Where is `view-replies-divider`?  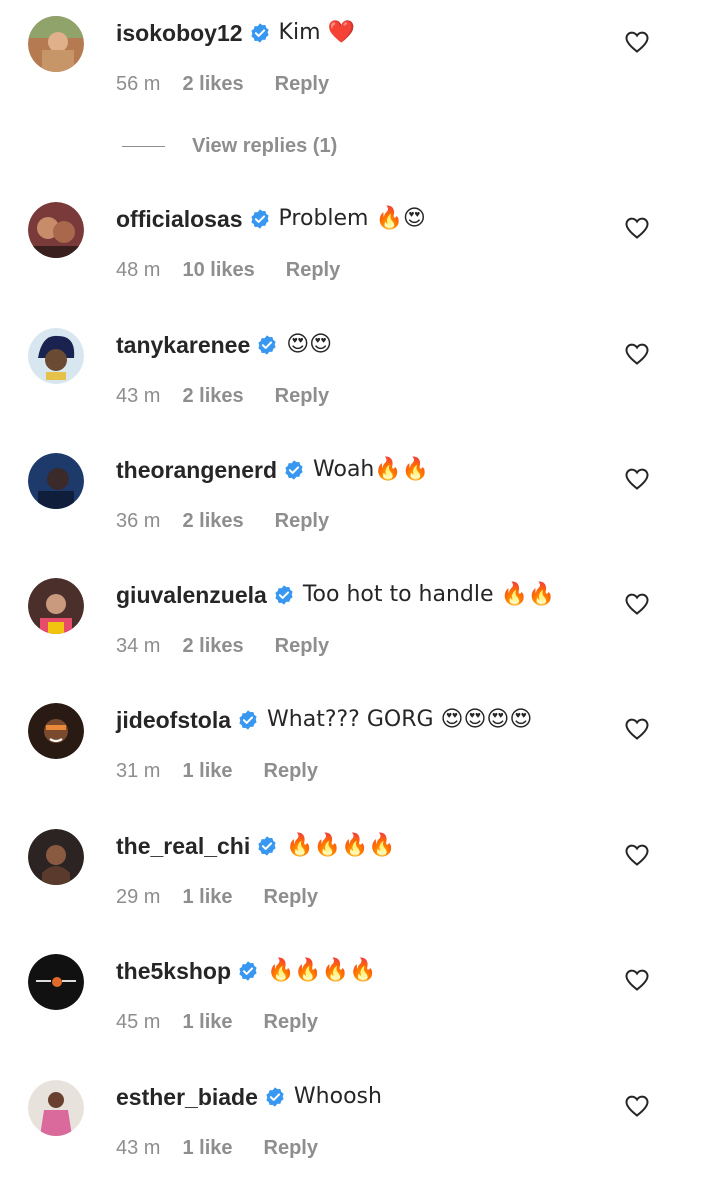 view-replies-divider is located at coordinates (143, 146).